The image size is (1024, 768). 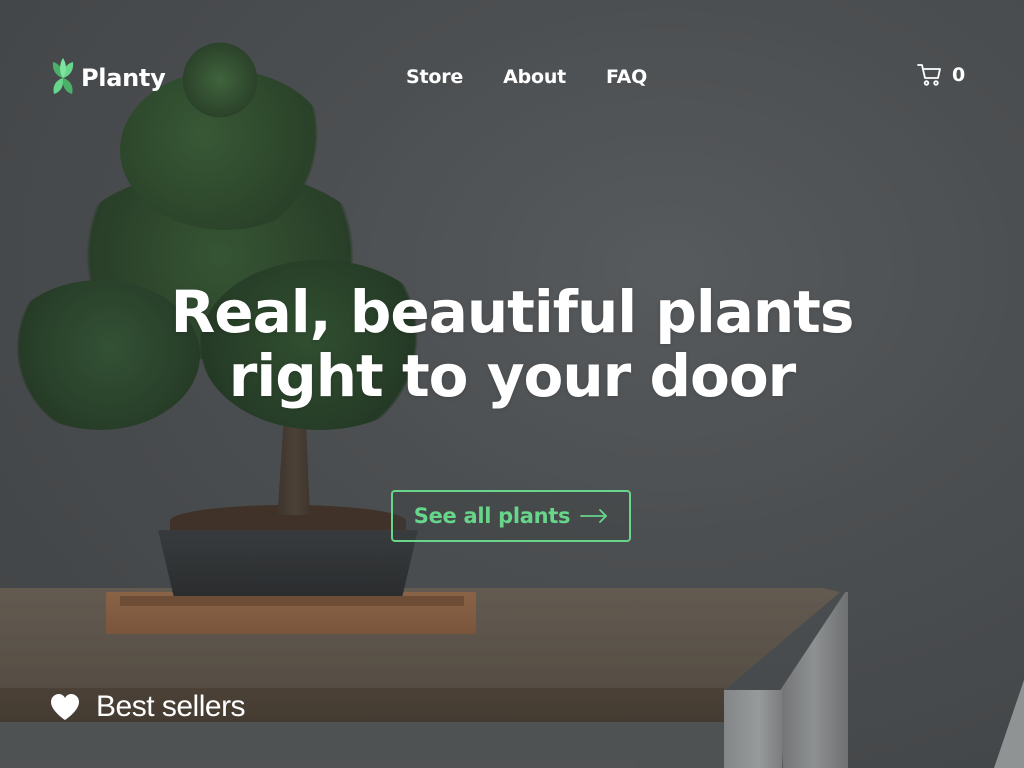 I want to click on best-sellers-heading: Best sellers, so click(x=148, y=707).